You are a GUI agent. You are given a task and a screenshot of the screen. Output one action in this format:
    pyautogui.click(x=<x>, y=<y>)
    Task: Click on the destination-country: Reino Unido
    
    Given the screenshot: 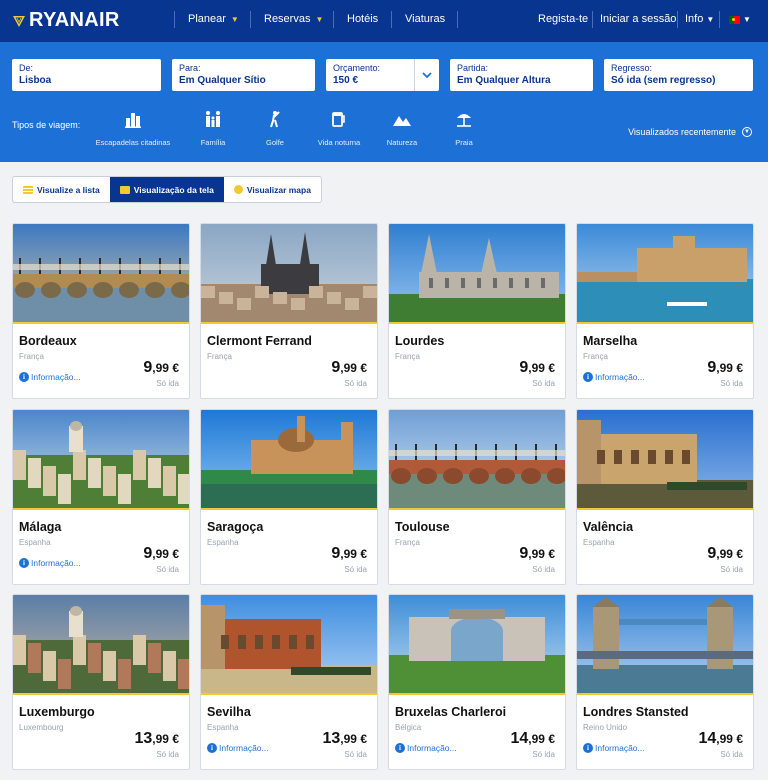 What is the action you would take?
    pyautogui.click(x=605, y=727)
    